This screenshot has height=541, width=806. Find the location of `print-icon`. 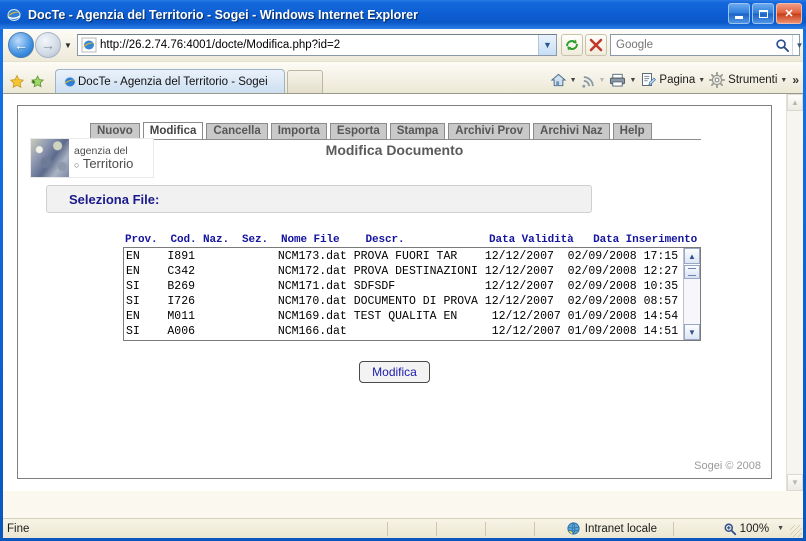

print-icon is located at coordinates (618, 80).